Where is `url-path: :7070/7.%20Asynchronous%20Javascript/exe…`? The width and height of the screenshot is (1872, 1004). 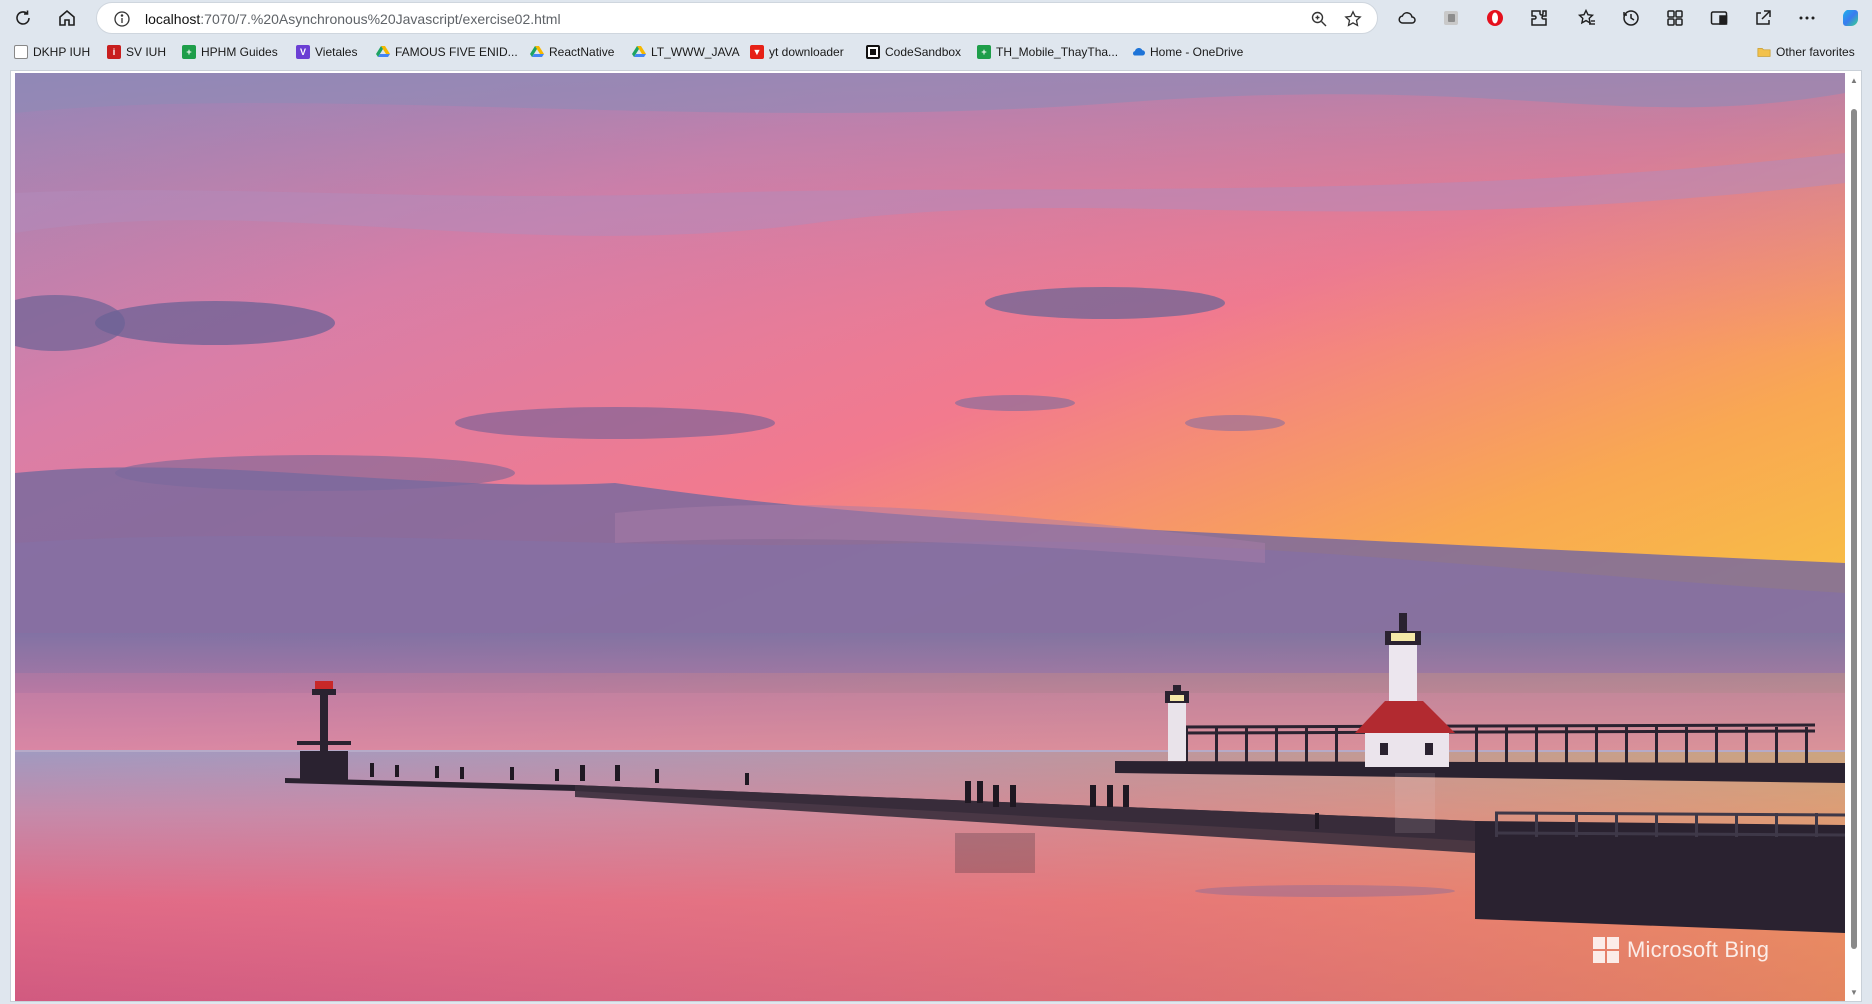
url-path: :7070/7.%20Asynchronous%20Javascript/exe… is located at coordinates (380, 19).